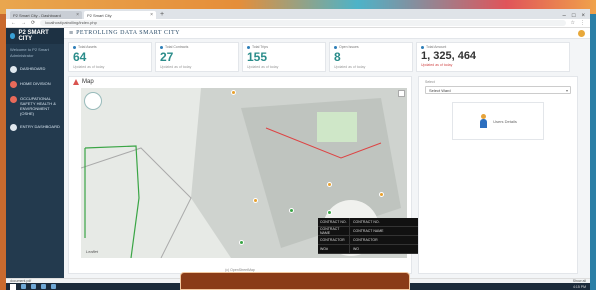  I want to click on close-window-icon: ×, so click(583, 16).